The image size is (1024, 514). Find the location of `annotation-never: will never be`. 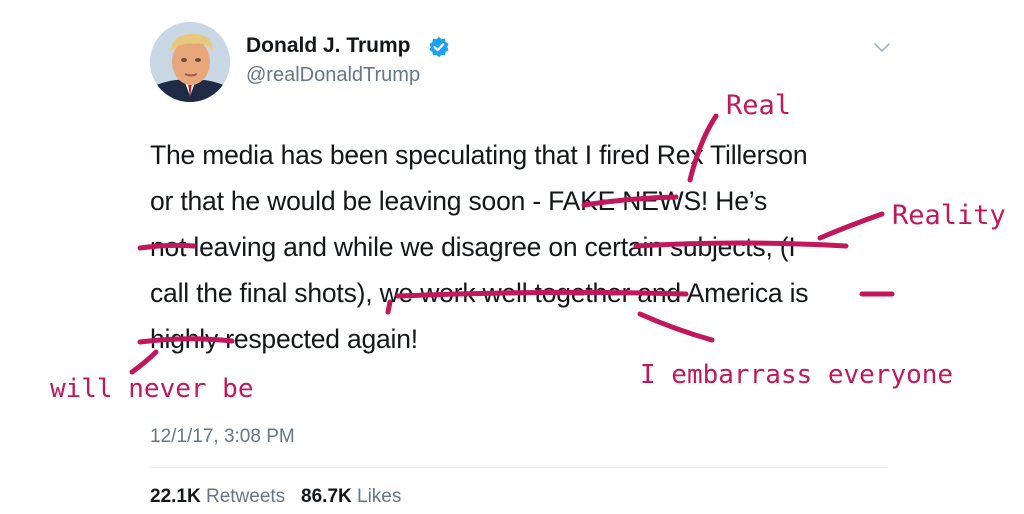

annotation-never: will never be is located at coordinates (152, 389).